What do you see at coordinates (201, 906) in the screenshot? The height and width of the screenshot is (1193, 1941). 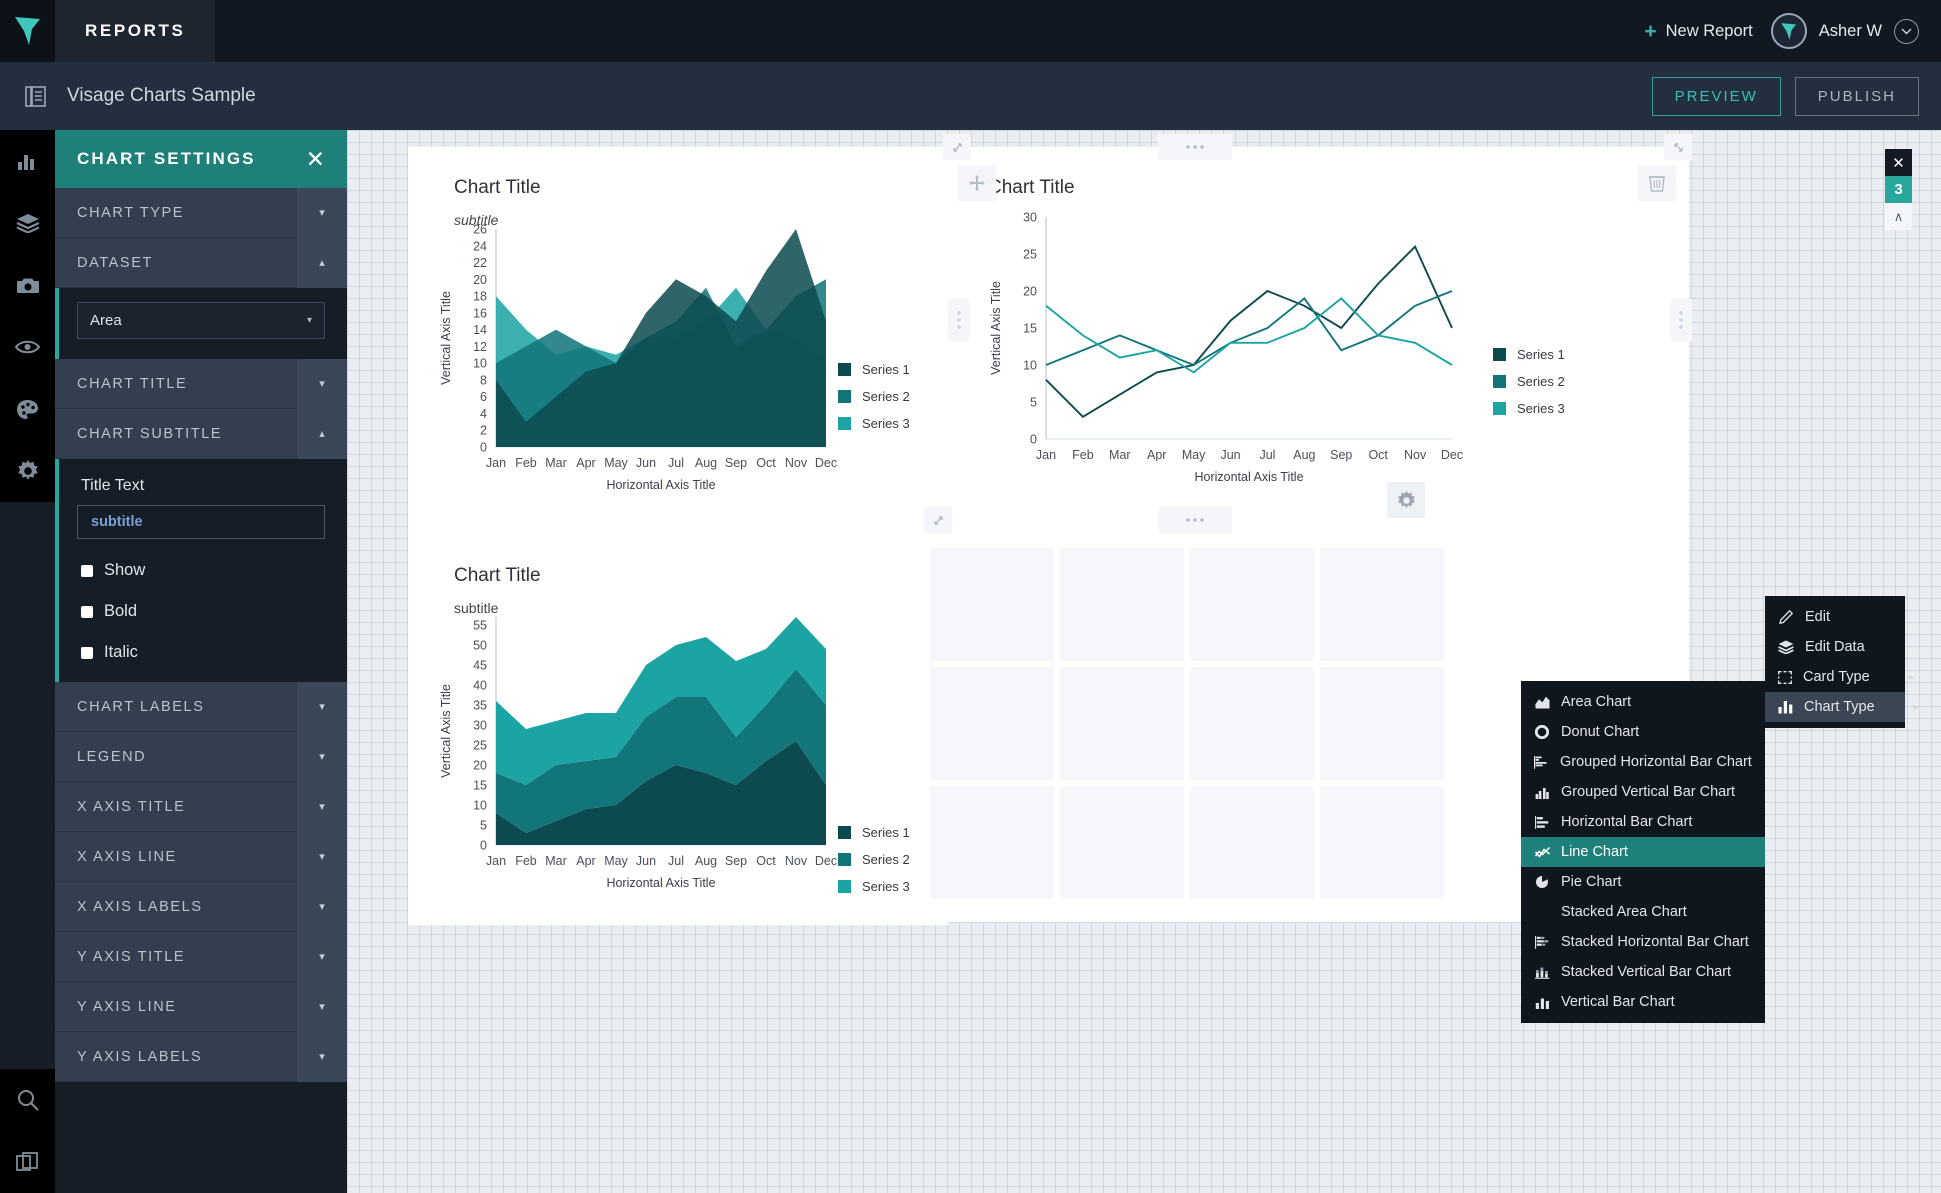 I see `section-x-axis-labels: X AXIS LABELS ▾` at bounding box center [201, 906].